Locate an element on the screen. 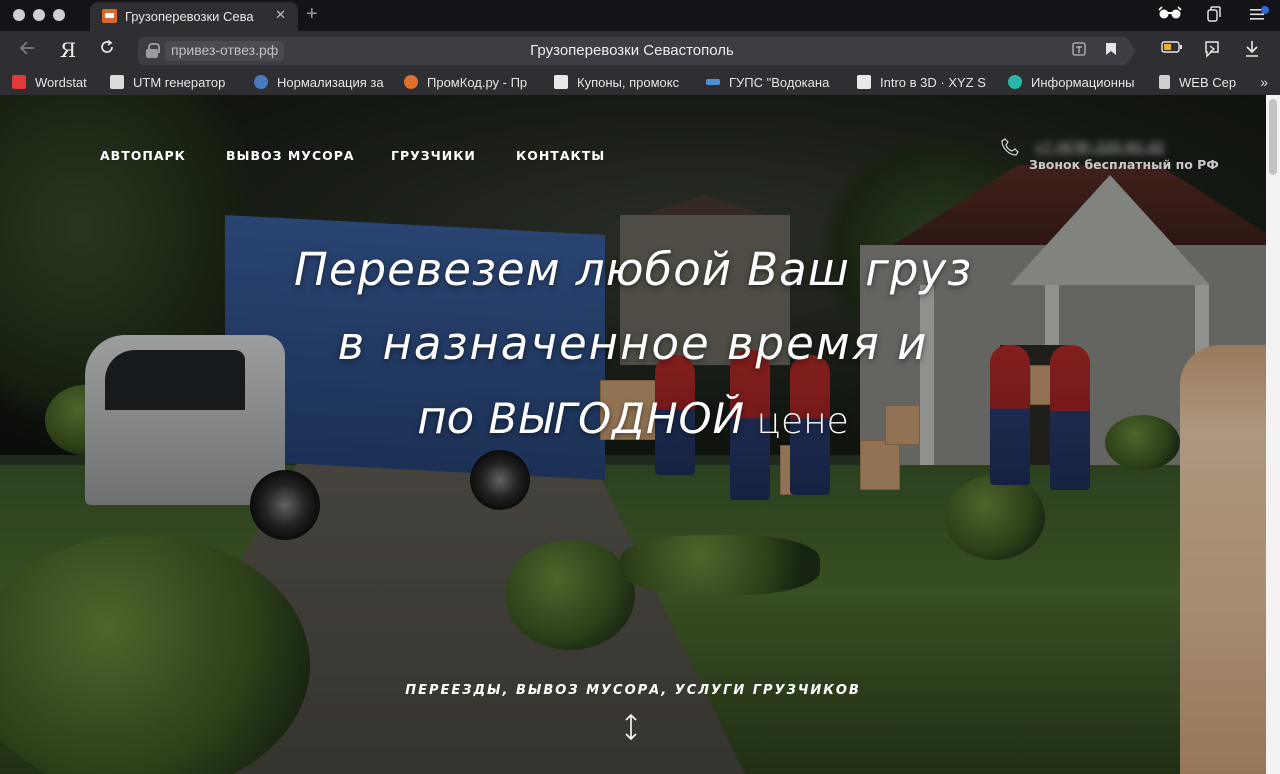 Image resolution: width=1280 pixels, height=774 pixels. incognito-glasses-icon is located at coordinates (1170, 14).